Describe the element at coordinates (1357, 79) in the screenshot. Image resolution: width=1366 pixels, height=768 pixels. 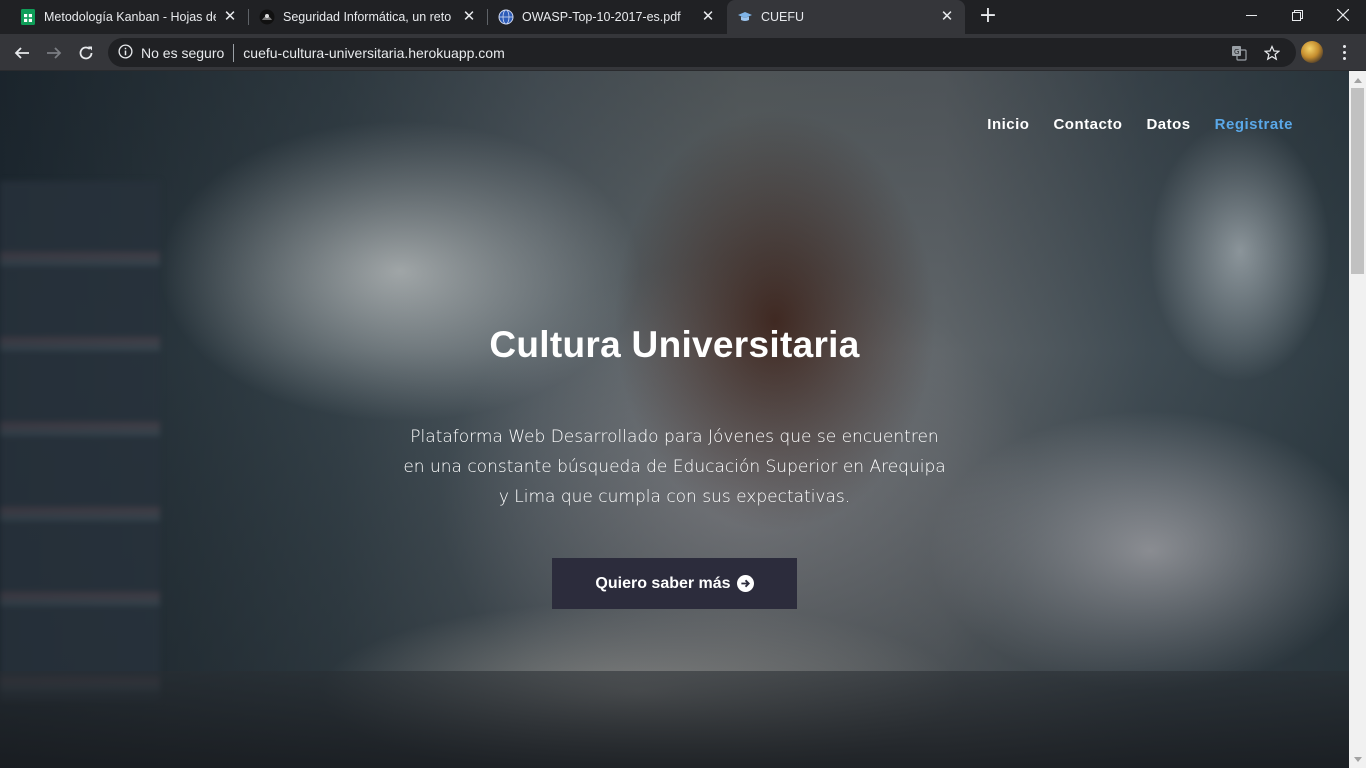
I see `scroll-up-arrow-icon` at that location.